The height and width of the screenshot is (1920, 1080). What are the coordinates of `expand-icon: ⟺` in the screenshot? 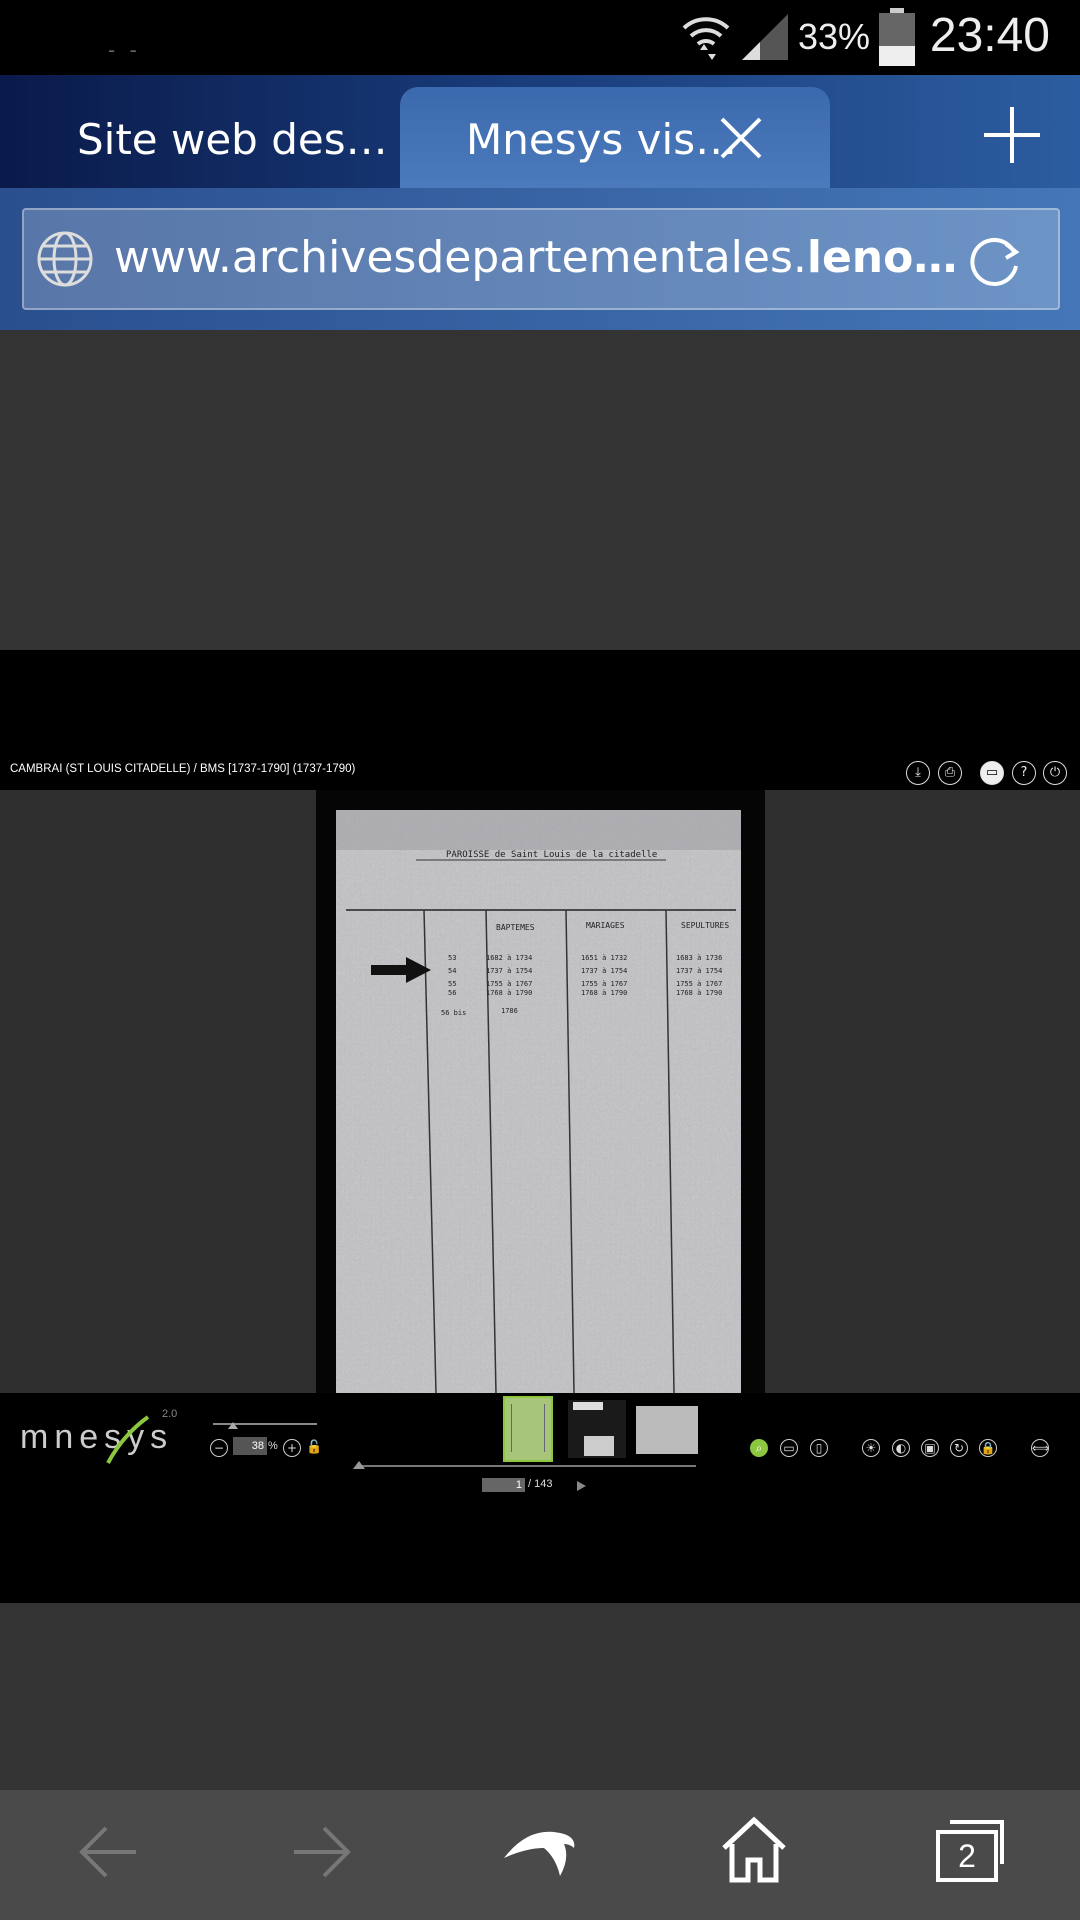 It's located at (1040, 1448).